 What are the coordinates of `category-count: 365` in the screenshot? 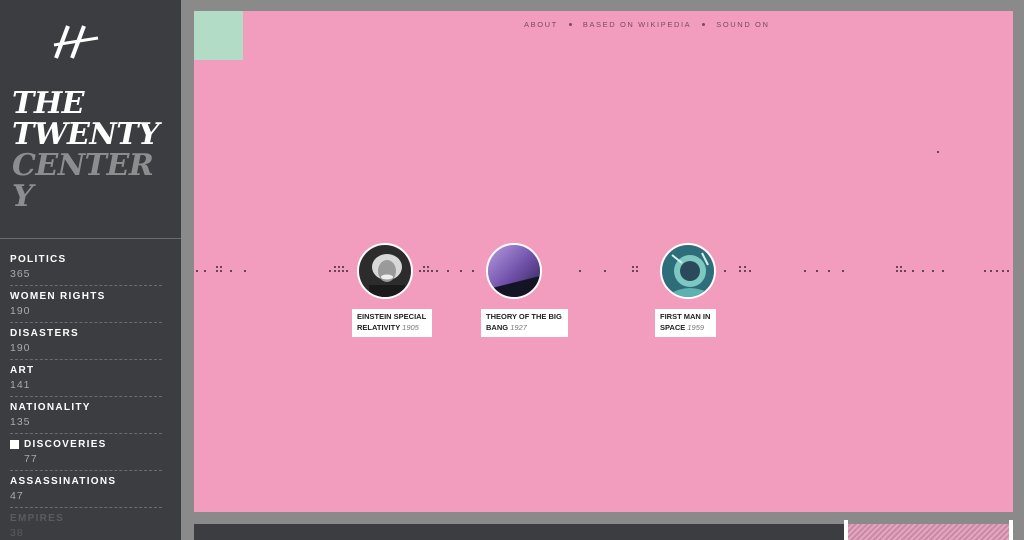 It's located at (20, 274).